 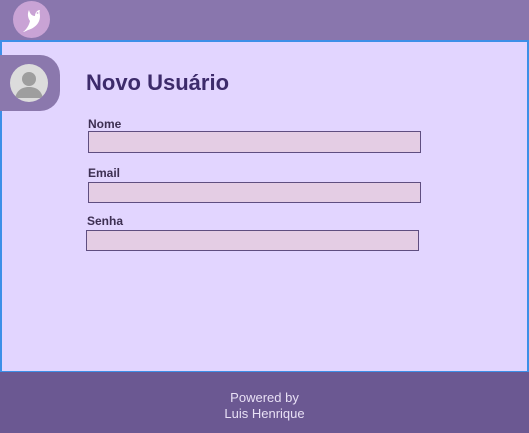 What do you see at coordinates (105, 221) in the screenshot?
I see `password-label: Senha` at bounding box center [105, 221].